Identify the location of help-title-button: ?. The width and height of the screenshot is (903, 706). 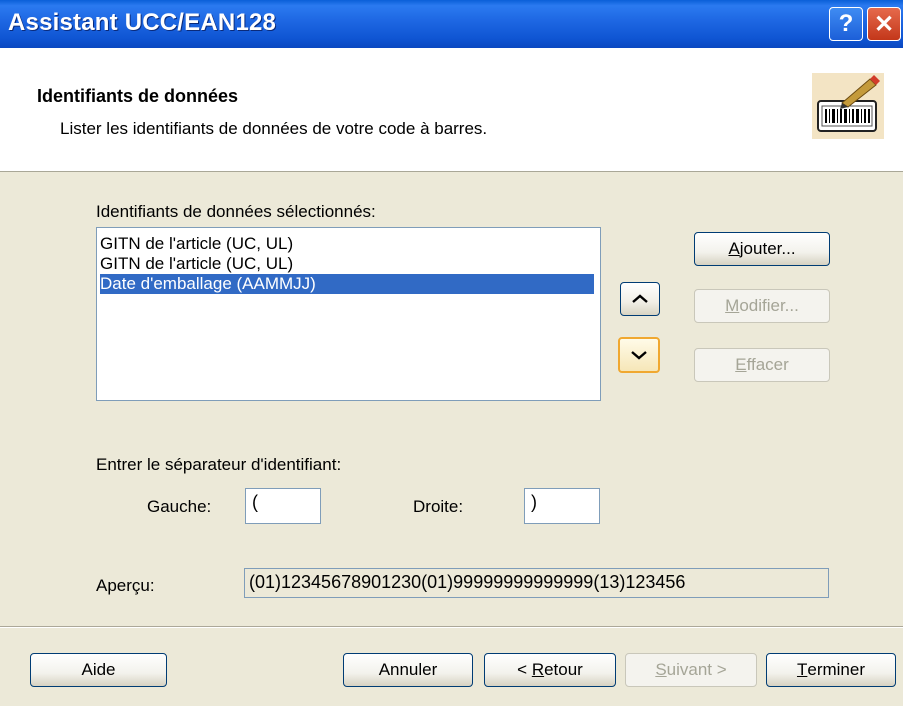
(846, 24).